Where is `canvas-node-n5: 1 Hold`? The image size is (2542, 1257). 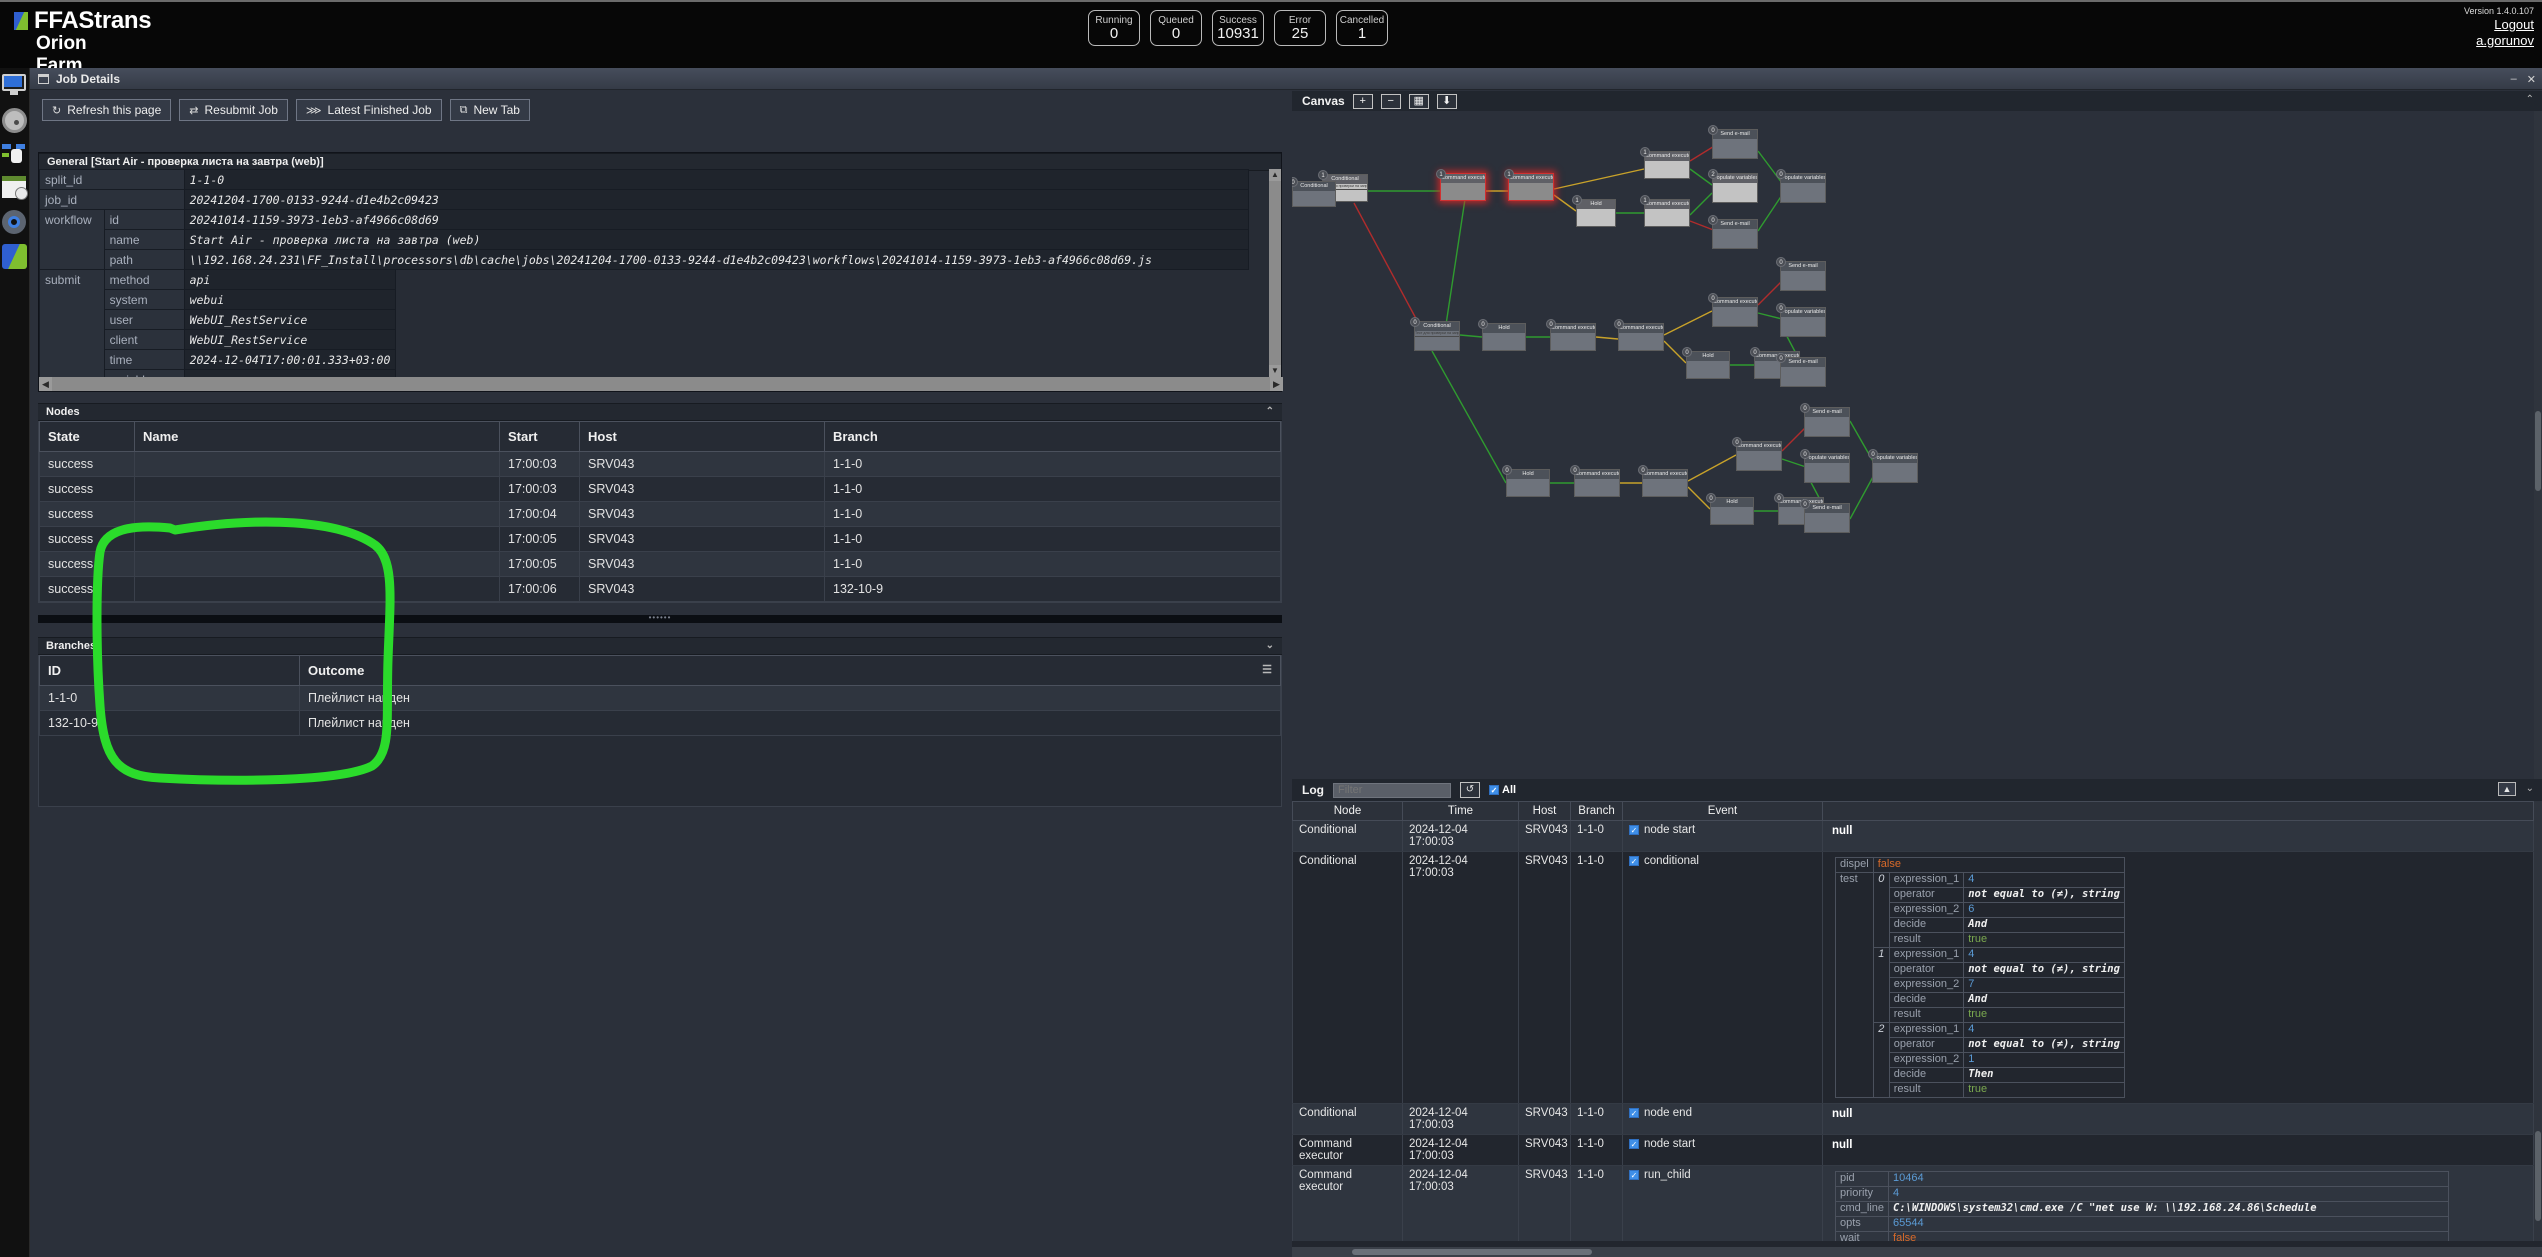 canvas-node-n5: 1 Hold is located at coordinates (1594, 211).